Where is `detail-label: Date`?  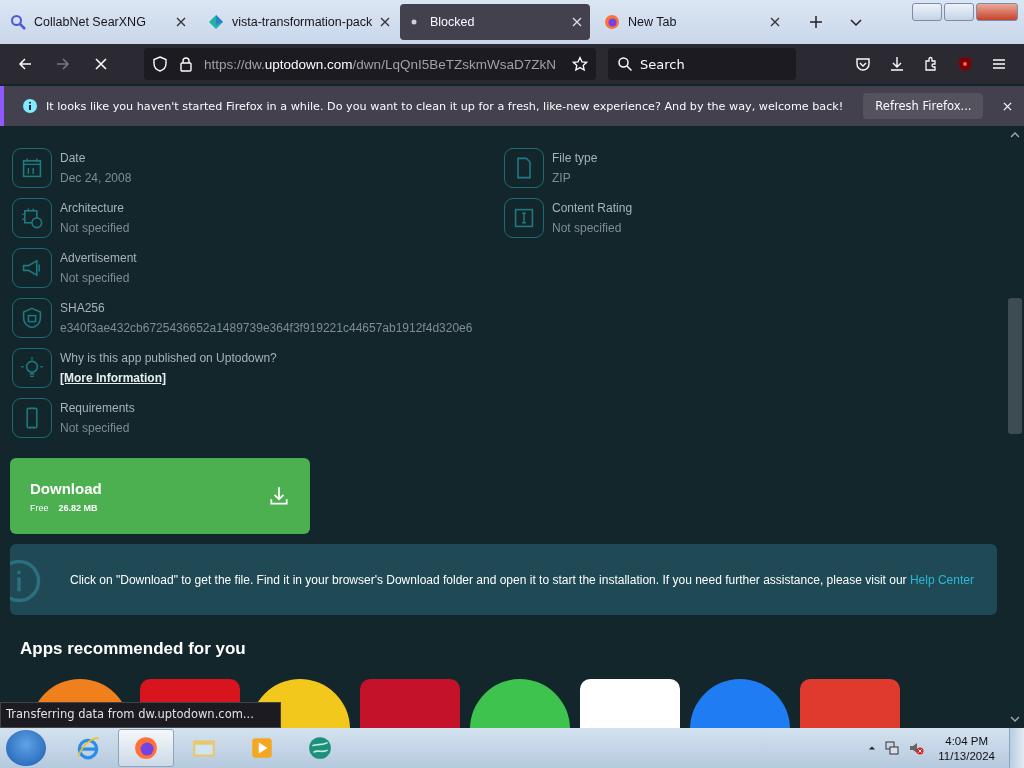
detail-label: Date is located at coordinates (73, 158).